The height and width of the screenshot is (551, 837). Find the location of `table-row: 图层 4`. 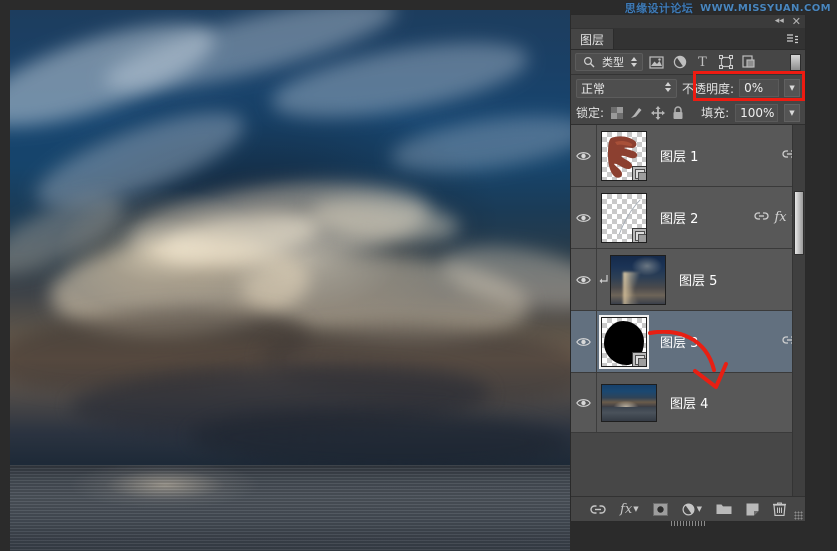

table-row: 图层 4 is located at coordinates (688, 403).